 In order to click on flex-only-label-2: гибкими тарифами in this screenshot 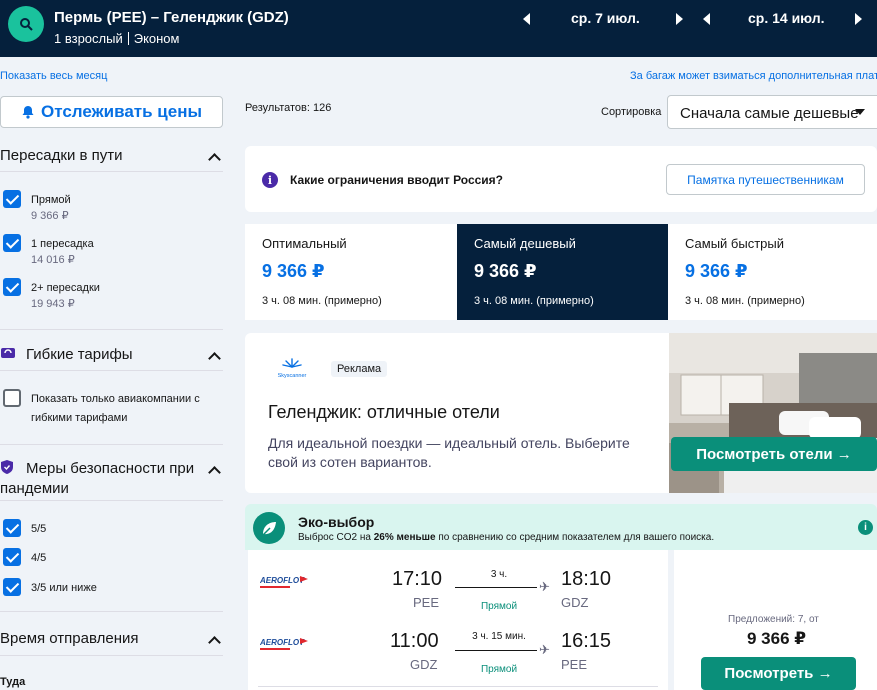, I will do `click(79, 418)`.